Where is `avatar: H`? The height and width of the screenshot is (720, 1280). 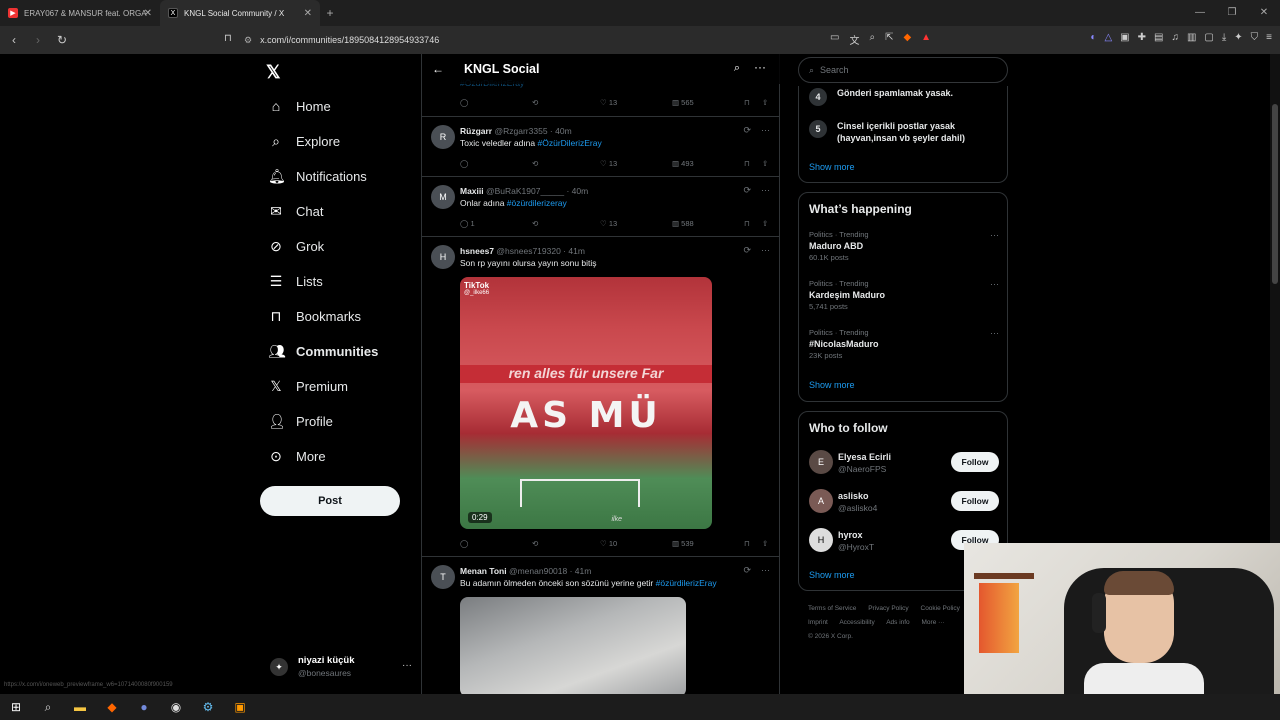
avatar: H is located at coordinates (443, 257).